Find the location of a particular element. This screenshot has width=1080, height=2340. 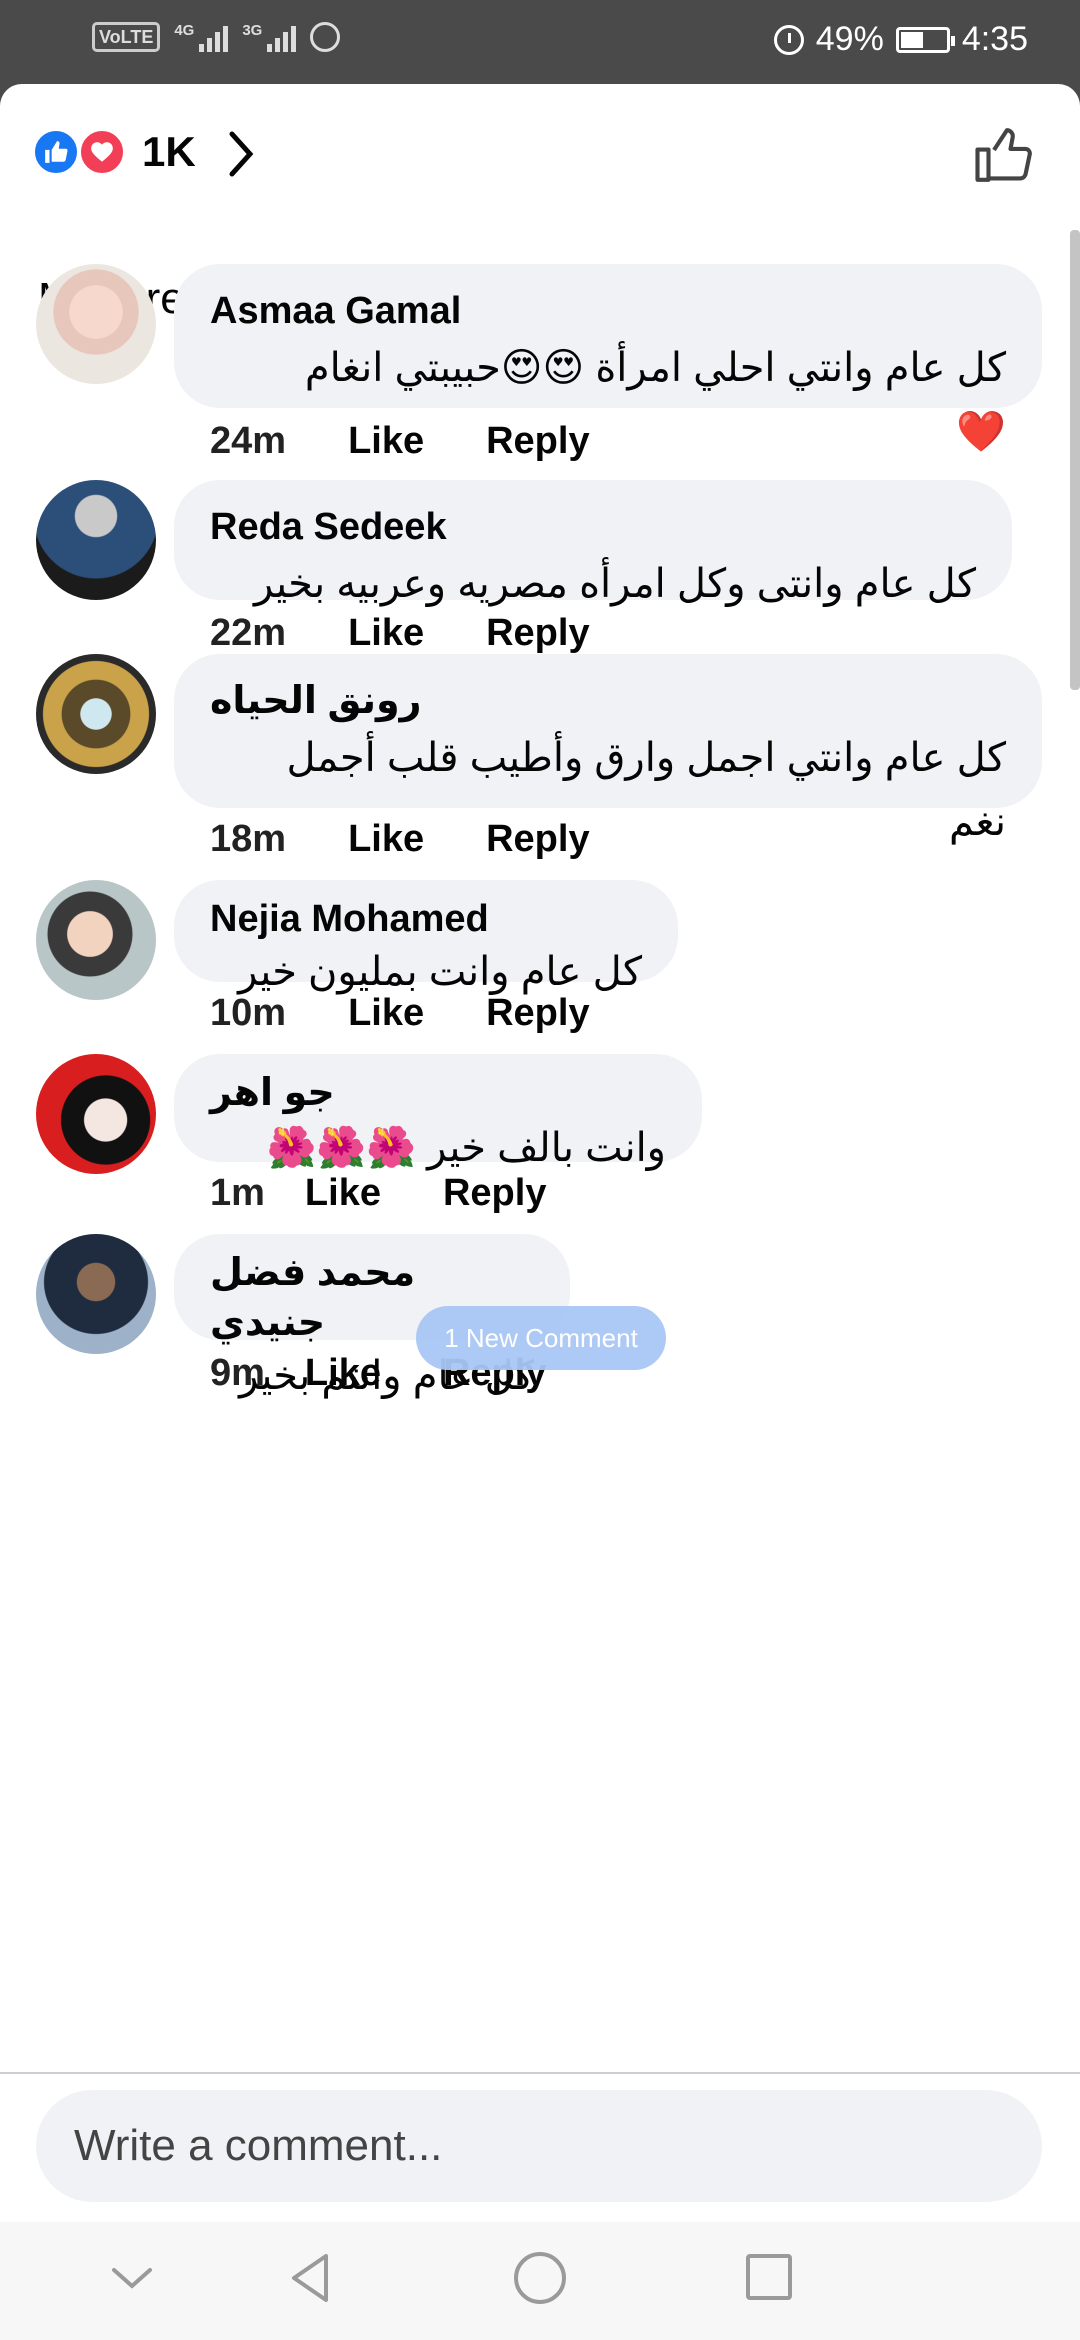

battery-percent: 49% is located at coordinates (849, 39).